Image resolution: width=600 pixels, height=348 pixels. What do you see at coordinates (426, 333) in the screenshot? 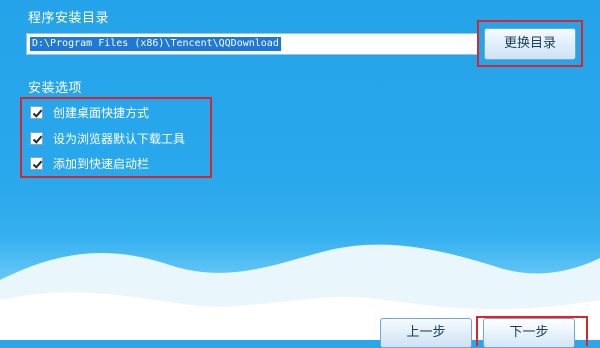
I see `back-button: 上一步` at bounding box center [426, 333].